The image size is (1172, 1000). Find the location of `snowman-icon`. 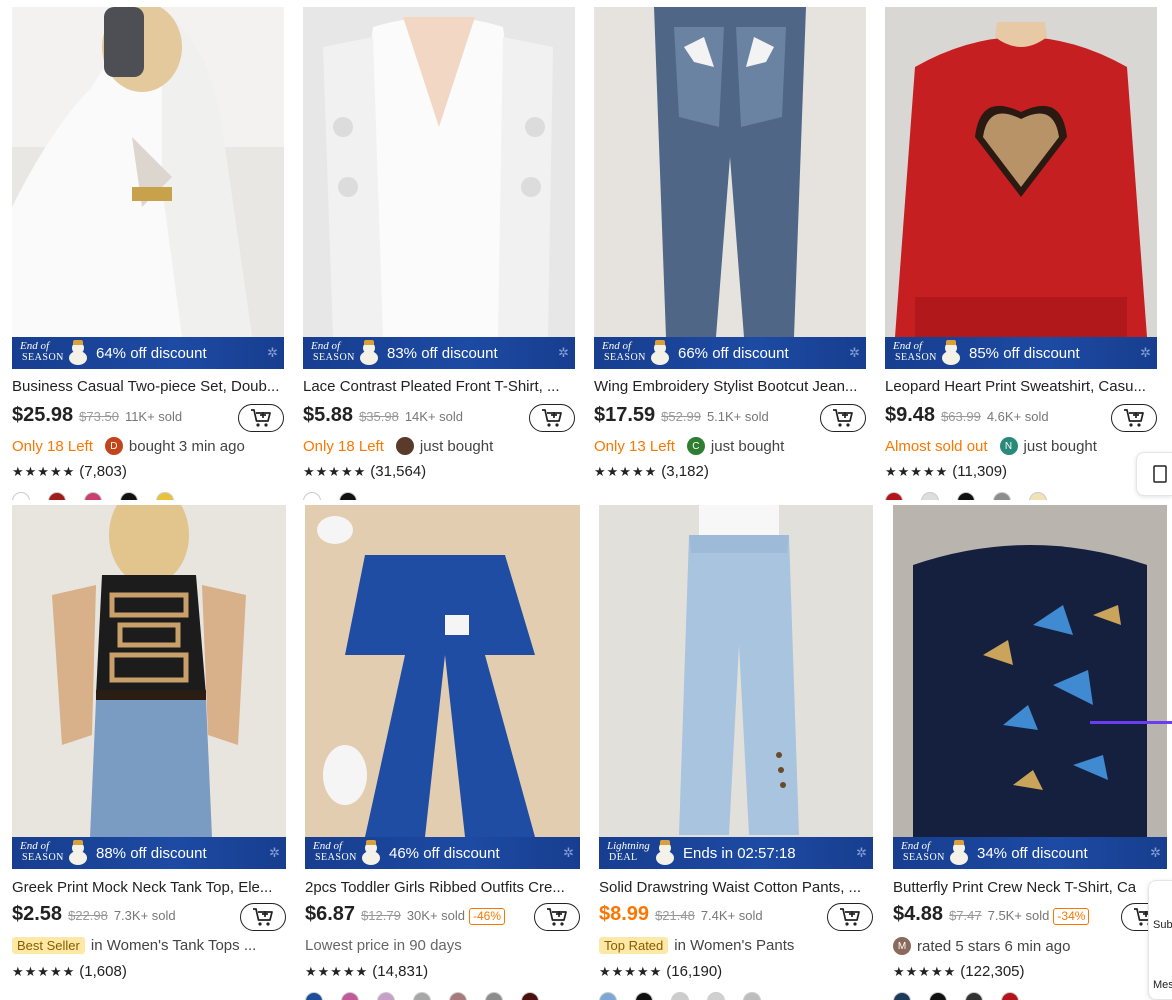

snowman-icon is located at coordinates (371, 853).